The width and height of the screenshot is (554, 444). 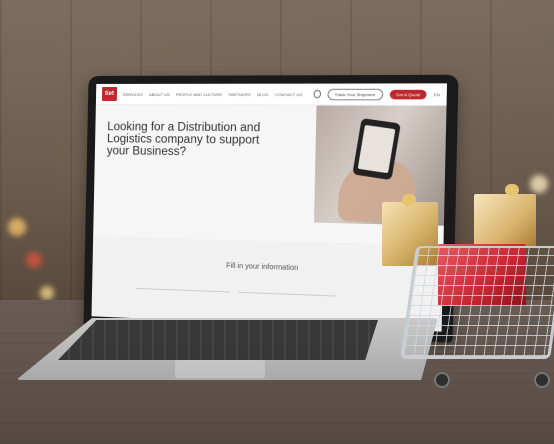 I want to click on nav-item: PARTNERS, so click(x=239, y=93).